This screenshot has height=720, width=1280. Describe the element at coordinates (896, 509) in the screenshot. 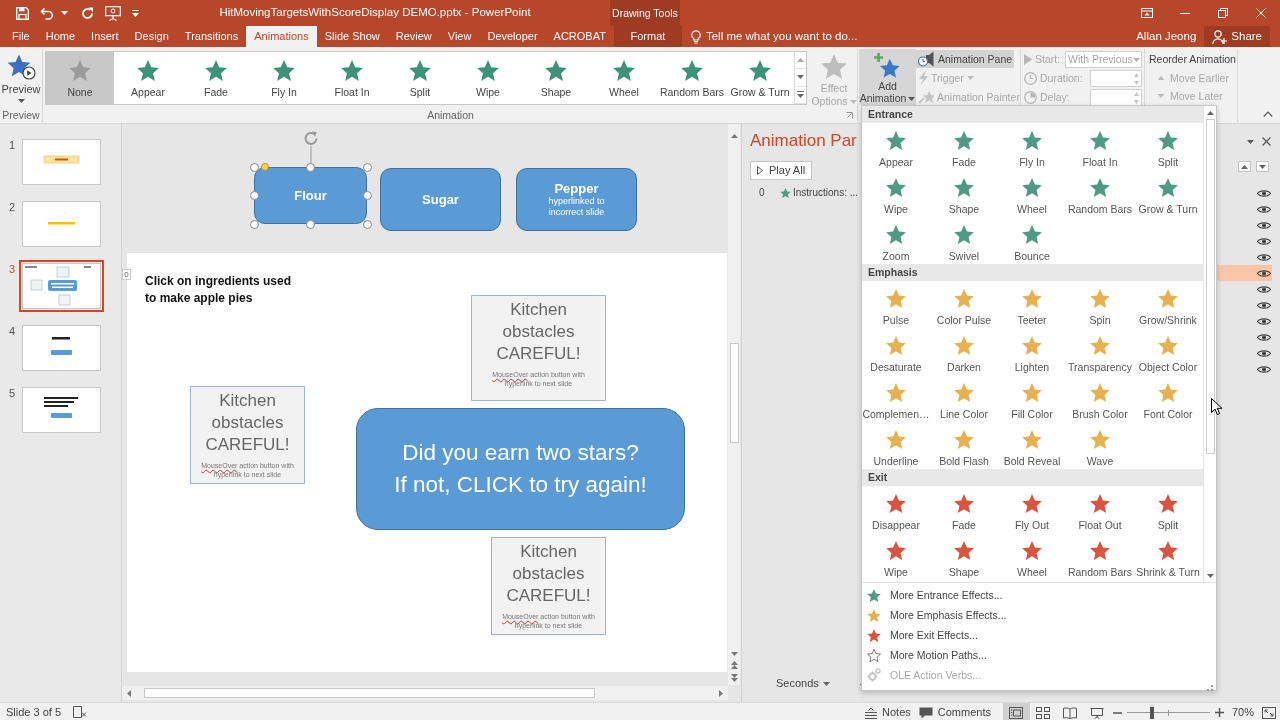

I see `effect-option: Disappear` at that location.